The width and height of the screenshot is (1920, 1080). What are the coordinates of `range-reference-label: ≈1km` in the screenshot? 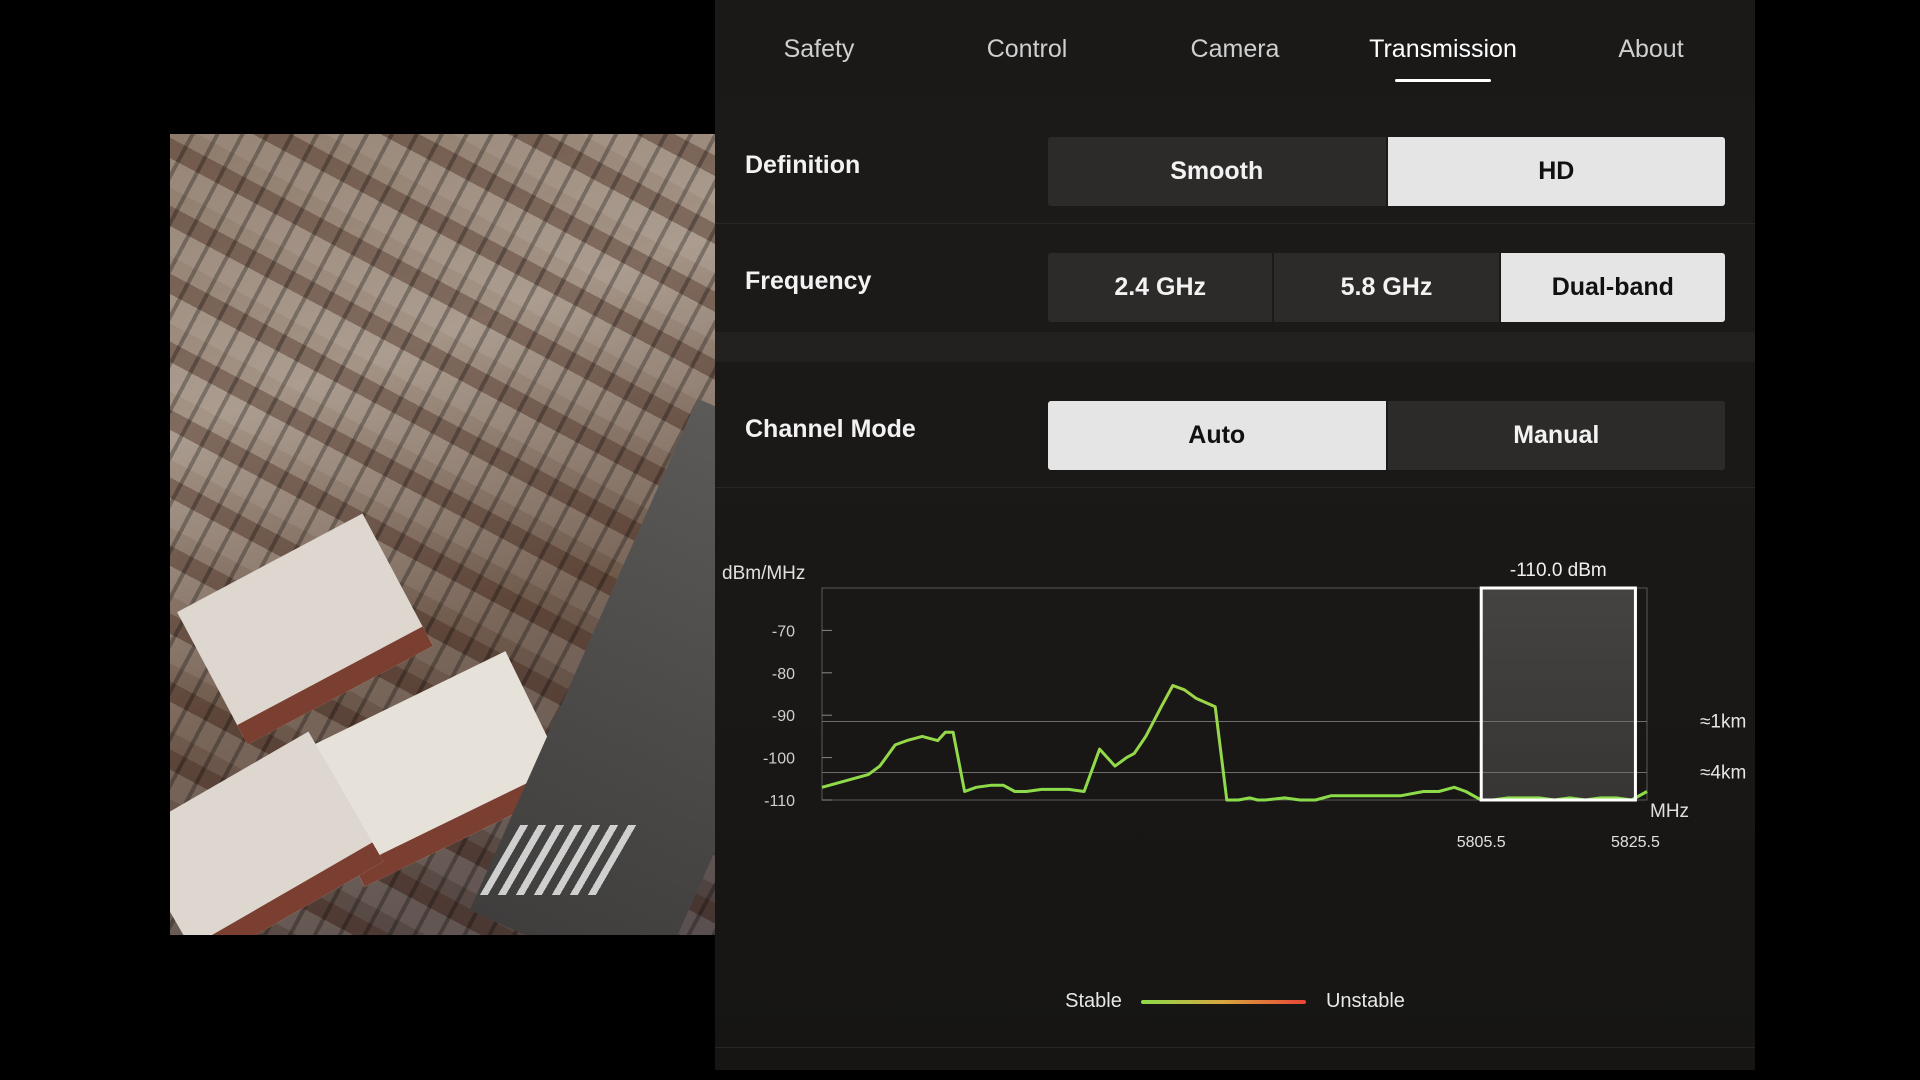 It's located at (1723, 722).